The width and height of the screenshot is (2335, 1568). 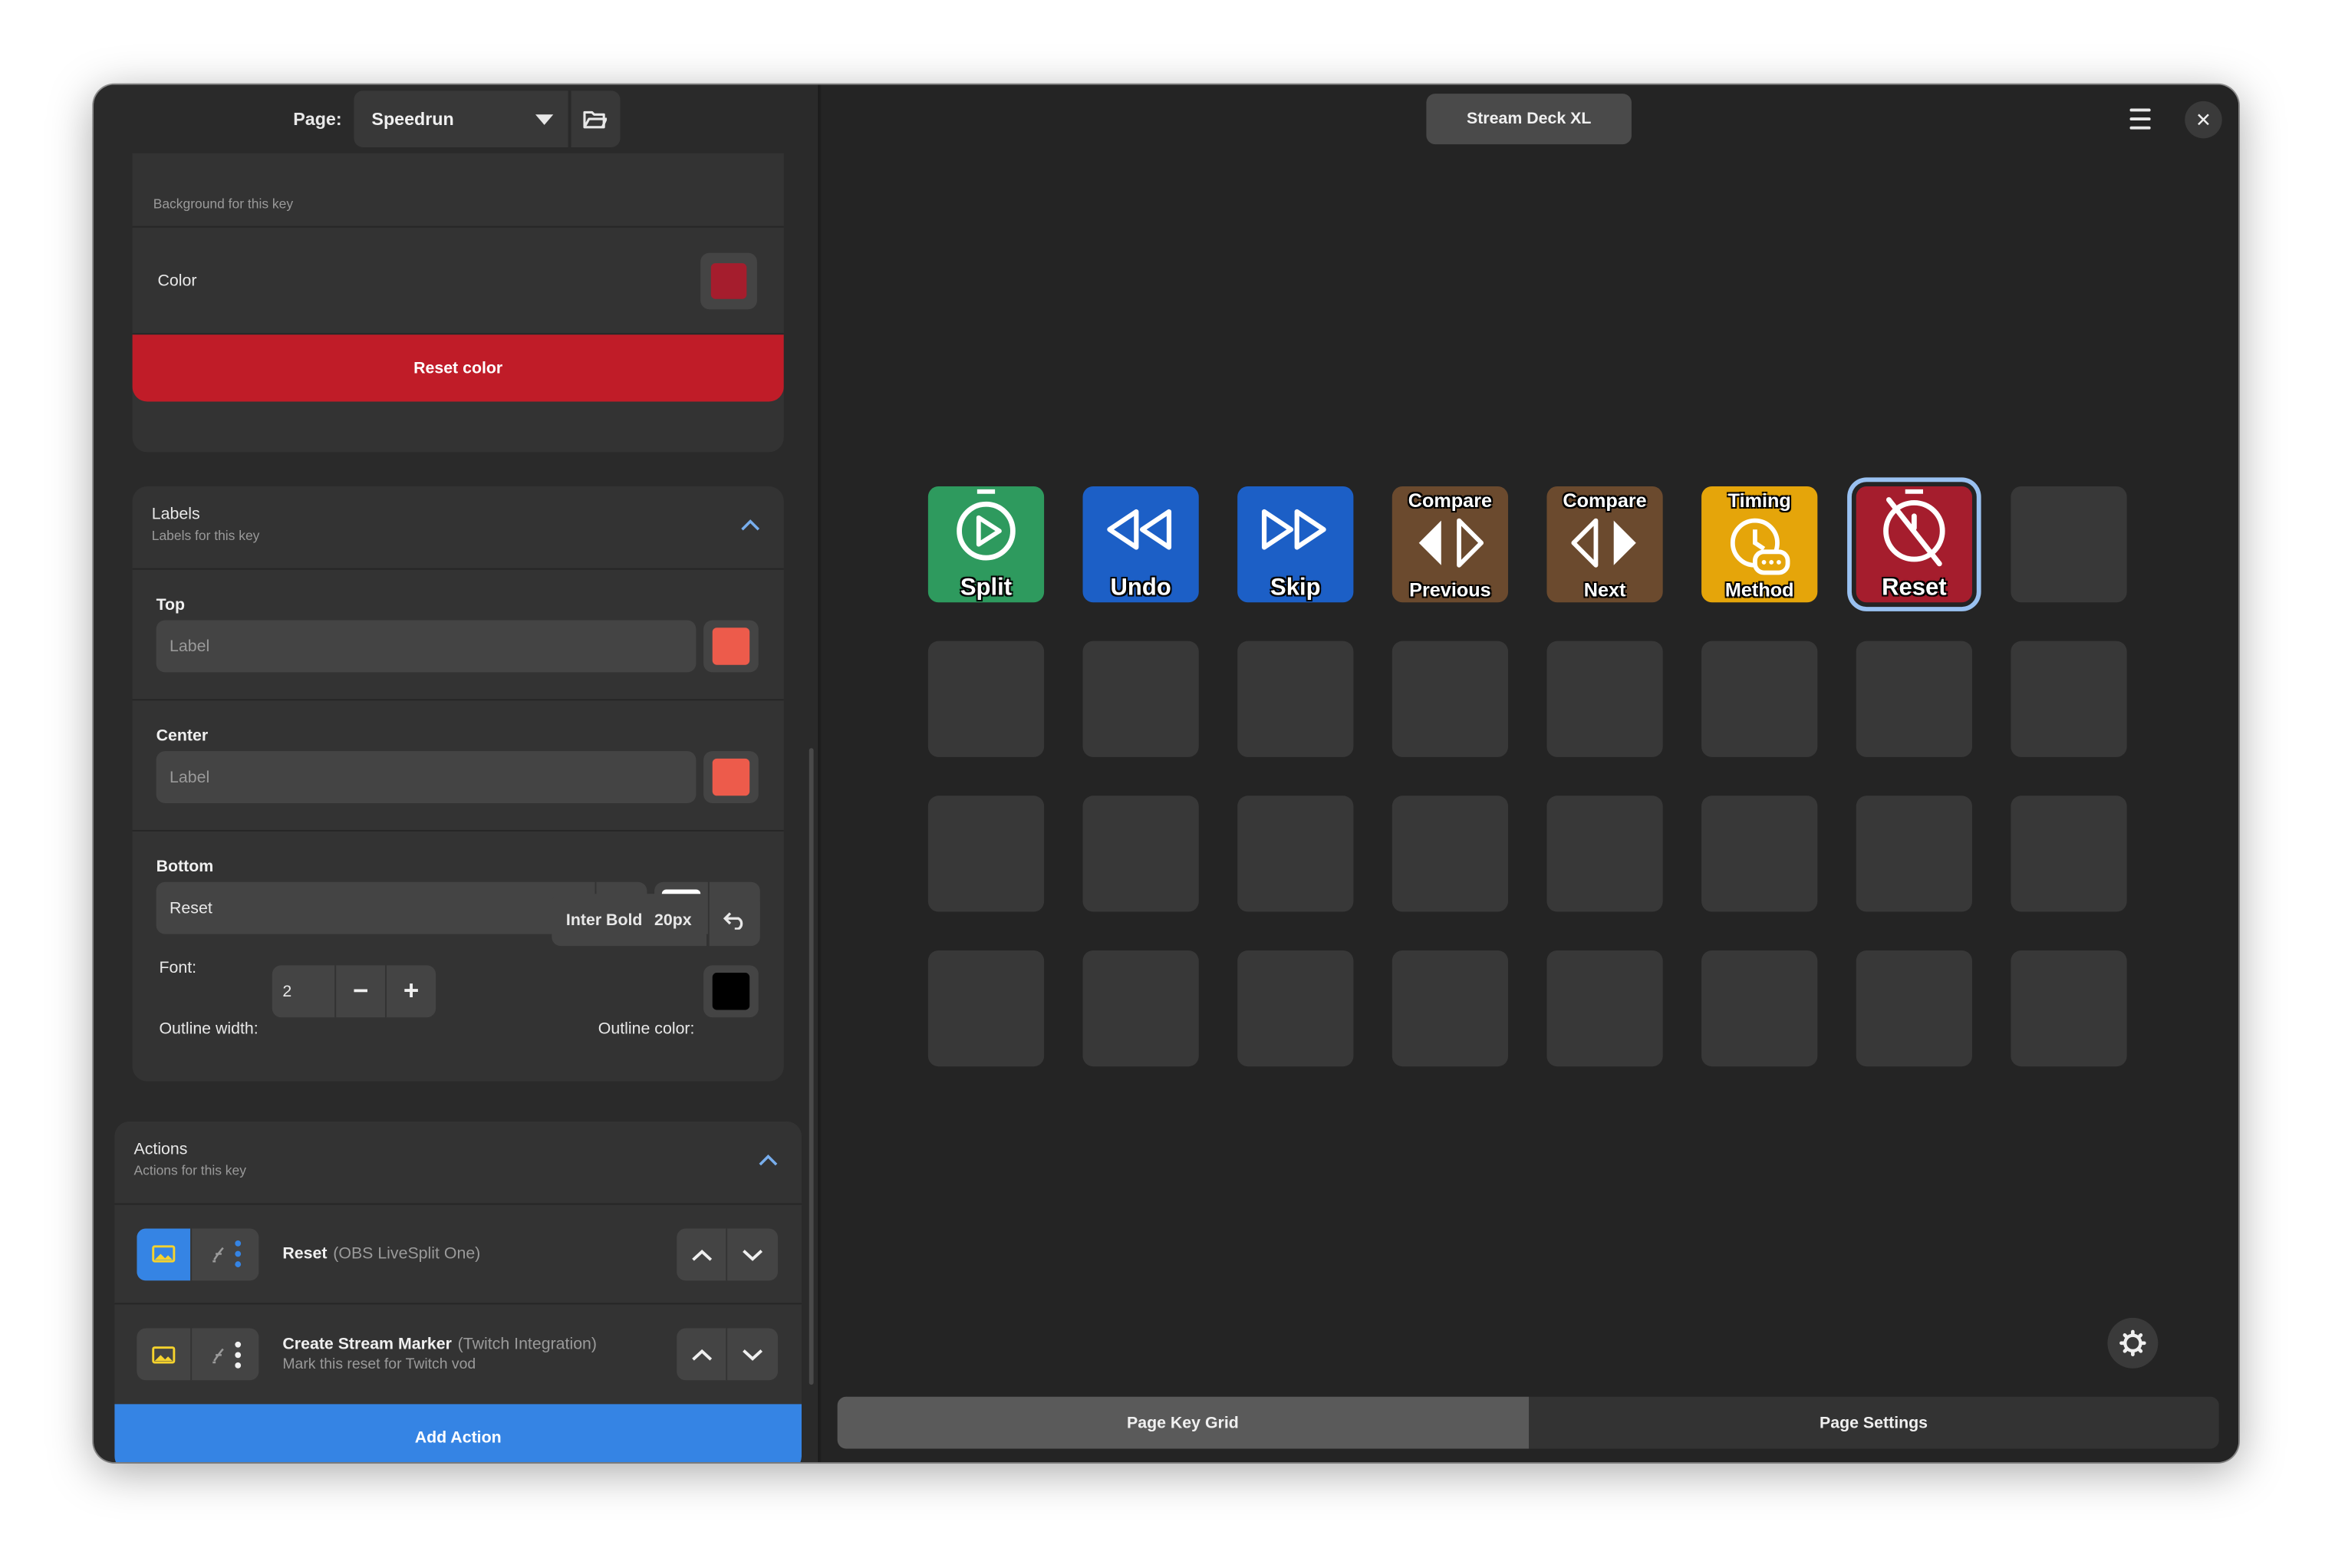 What do you see at coordinates (175, 515) in the screenshot?
I see `labels-title: Labels` at bounding box center [175, 515].